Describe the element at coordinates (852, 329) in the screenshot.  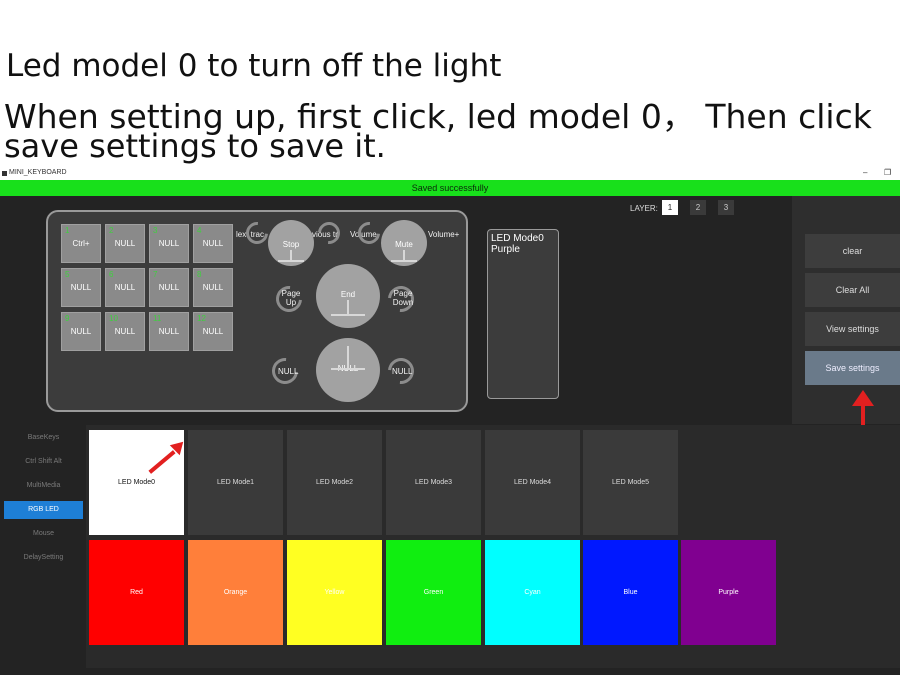
I see `view-settings-button: View settings` at that location.